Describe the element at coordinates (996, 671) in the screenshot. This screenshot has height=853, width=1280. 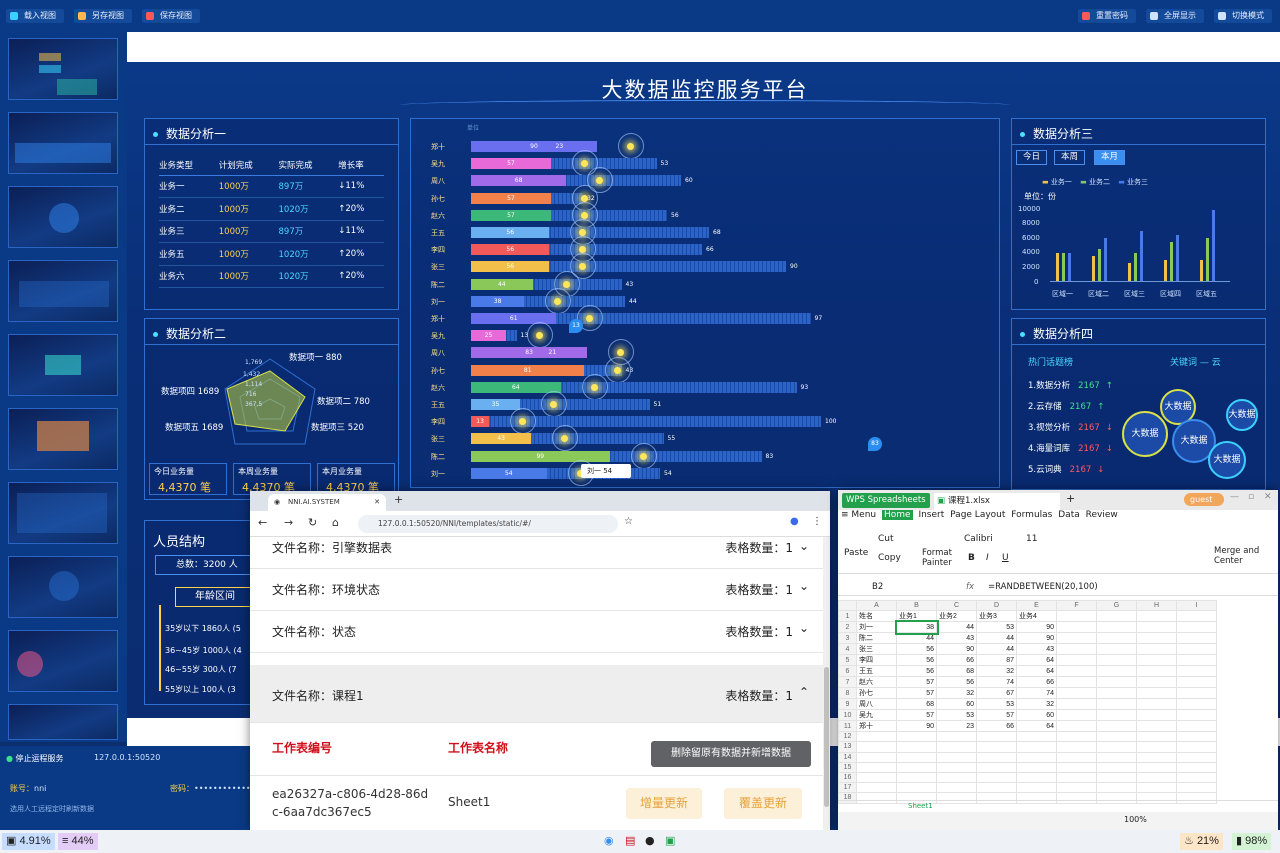
I see `cell: 32` at that location.